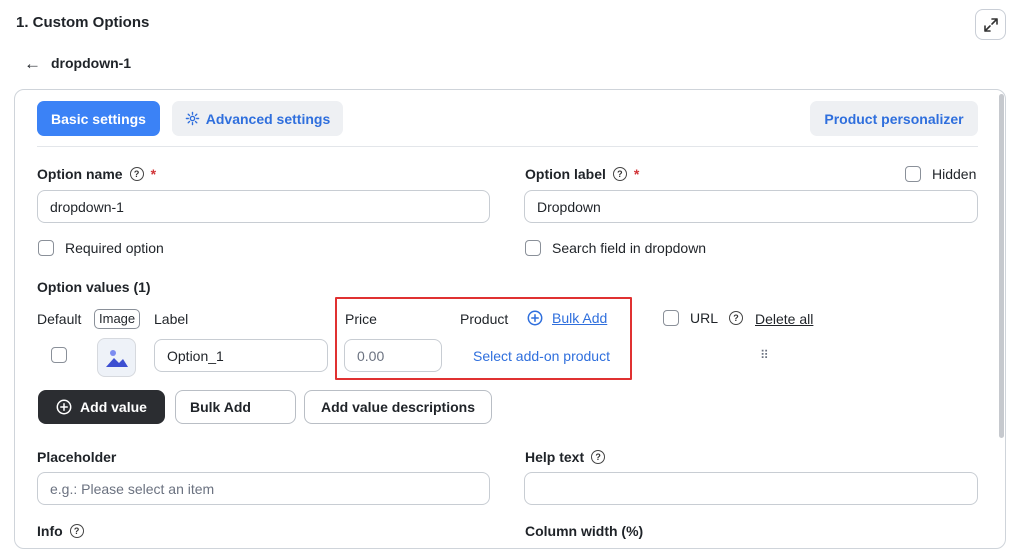 The height and width of the screenshot is (560, 1024). Describe the element at coordinates (171, 319) in the screenshot. I see `column-label: Label` at that location.